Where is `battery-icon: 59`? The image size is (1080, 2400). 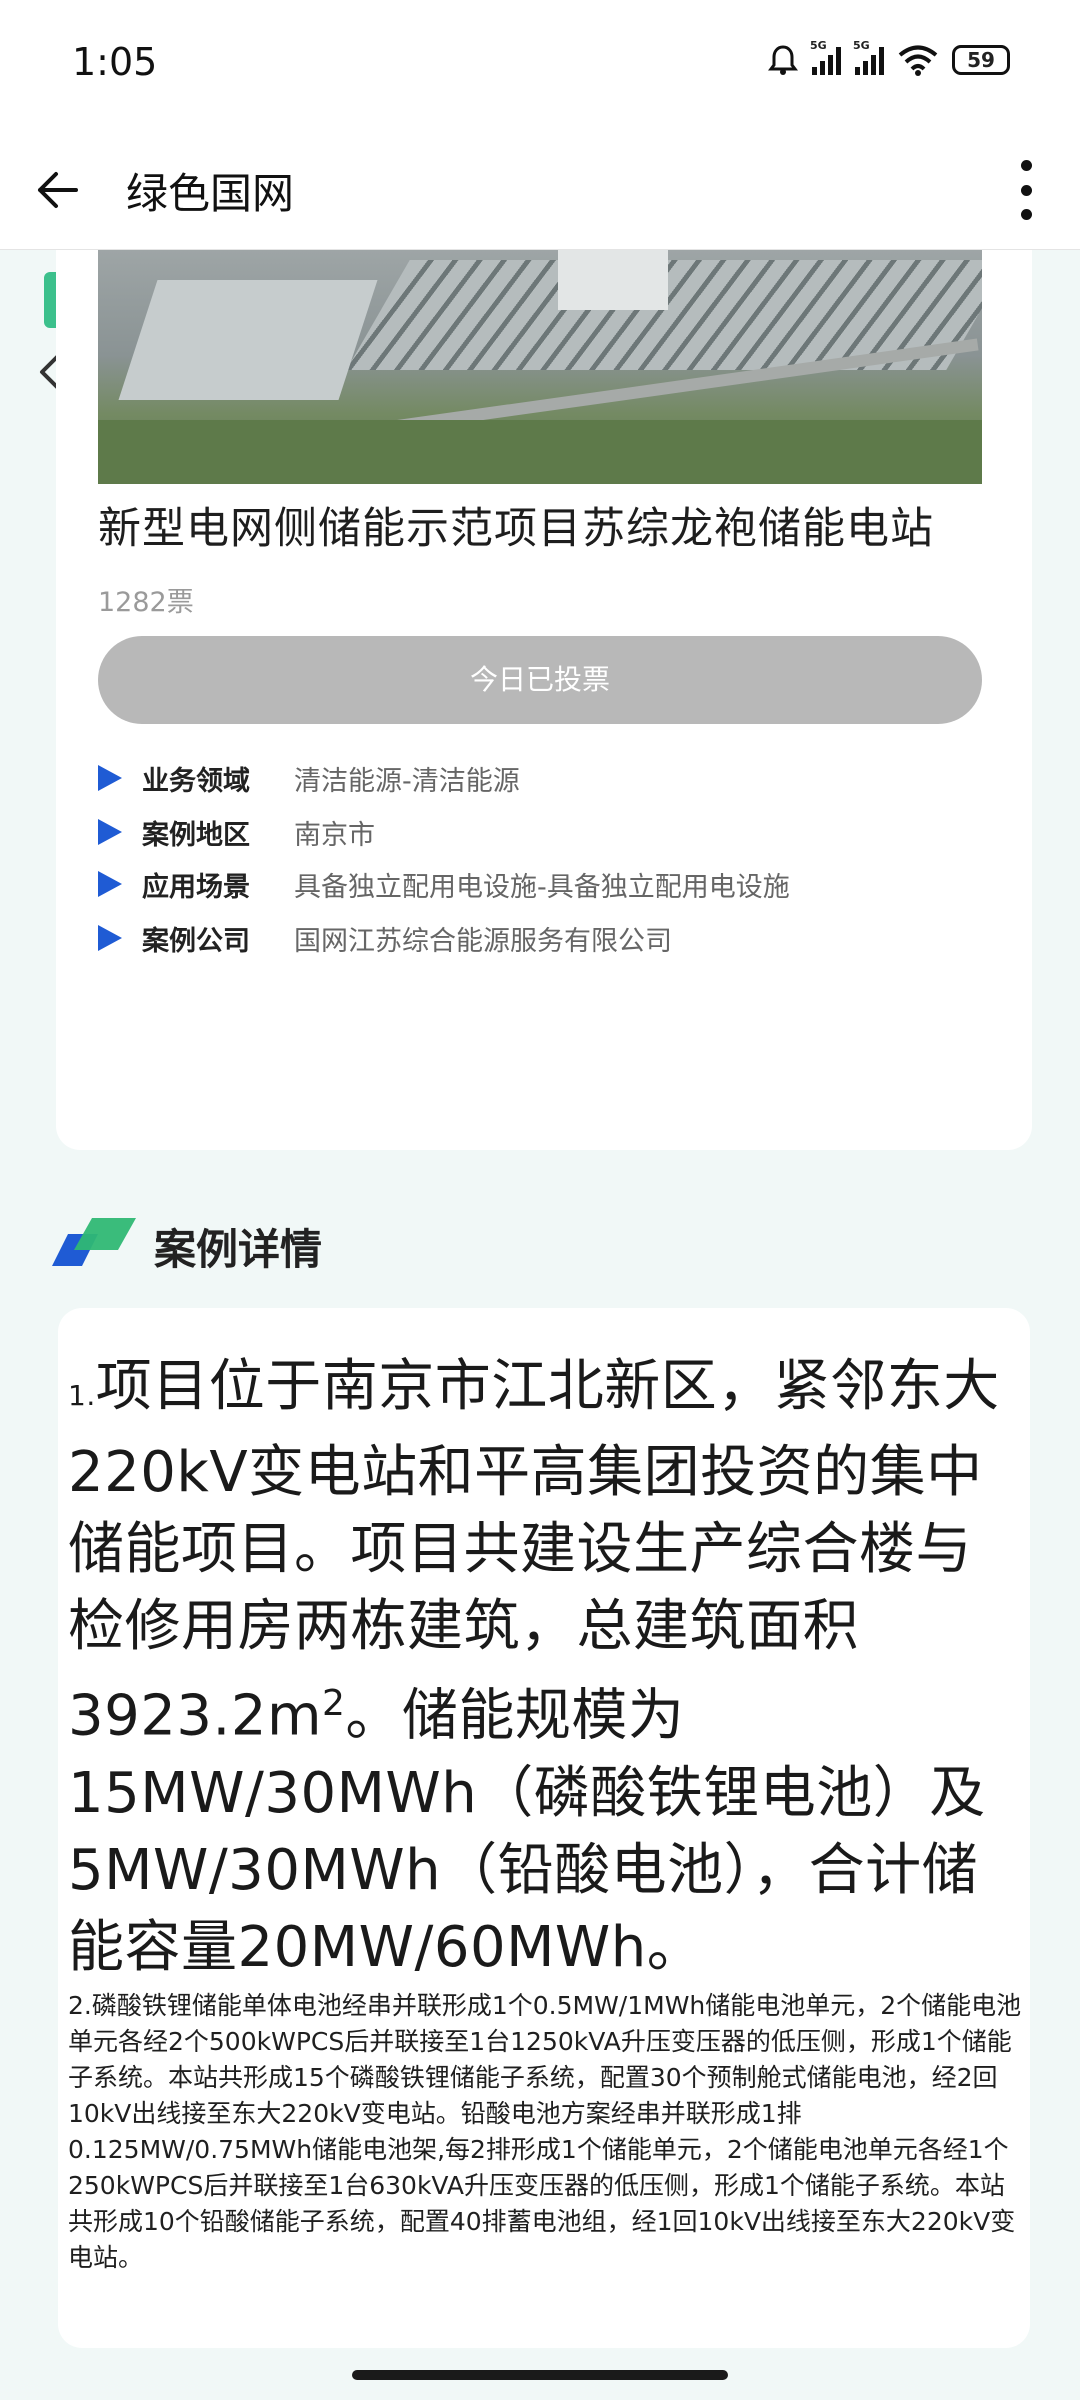 battery-icon: 59 is located at coordinates (981, 60).